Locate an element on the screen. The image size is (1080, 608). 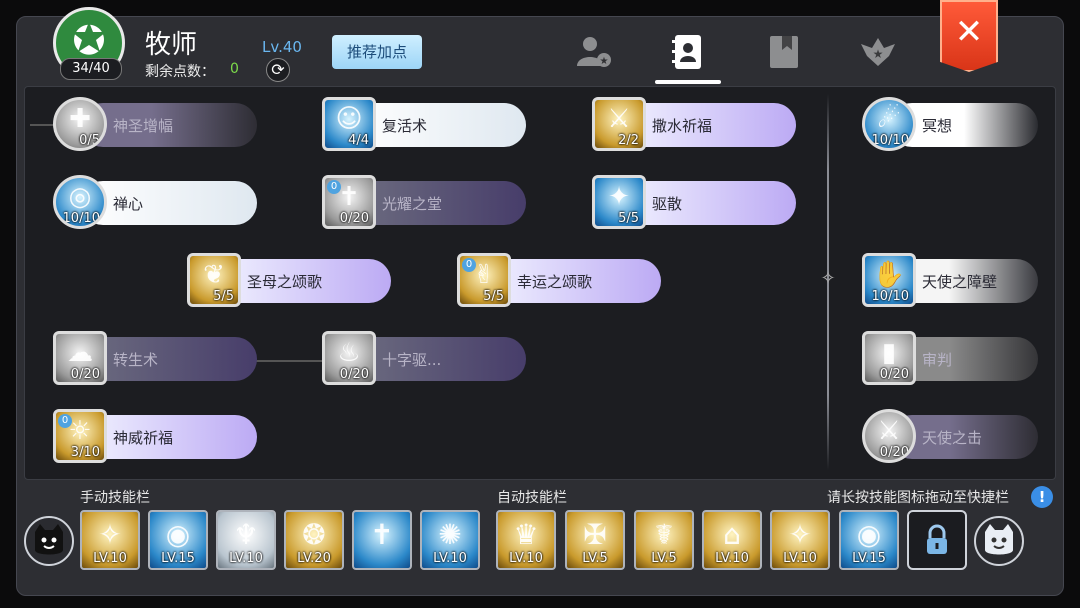
skill-hymn-of-luck: 幸运之颂歌 ✌ 0 5/5 is located at coordinates (559, 281).